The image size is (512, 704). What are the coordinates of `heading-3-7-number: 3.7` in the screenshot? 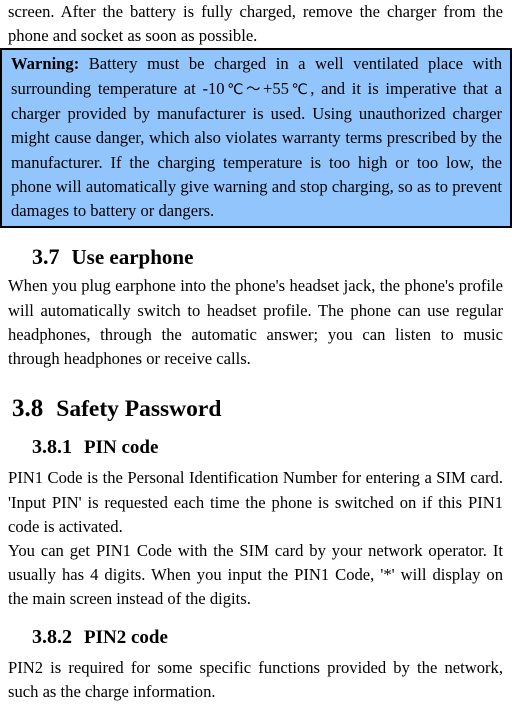 It's located at (46, 257).